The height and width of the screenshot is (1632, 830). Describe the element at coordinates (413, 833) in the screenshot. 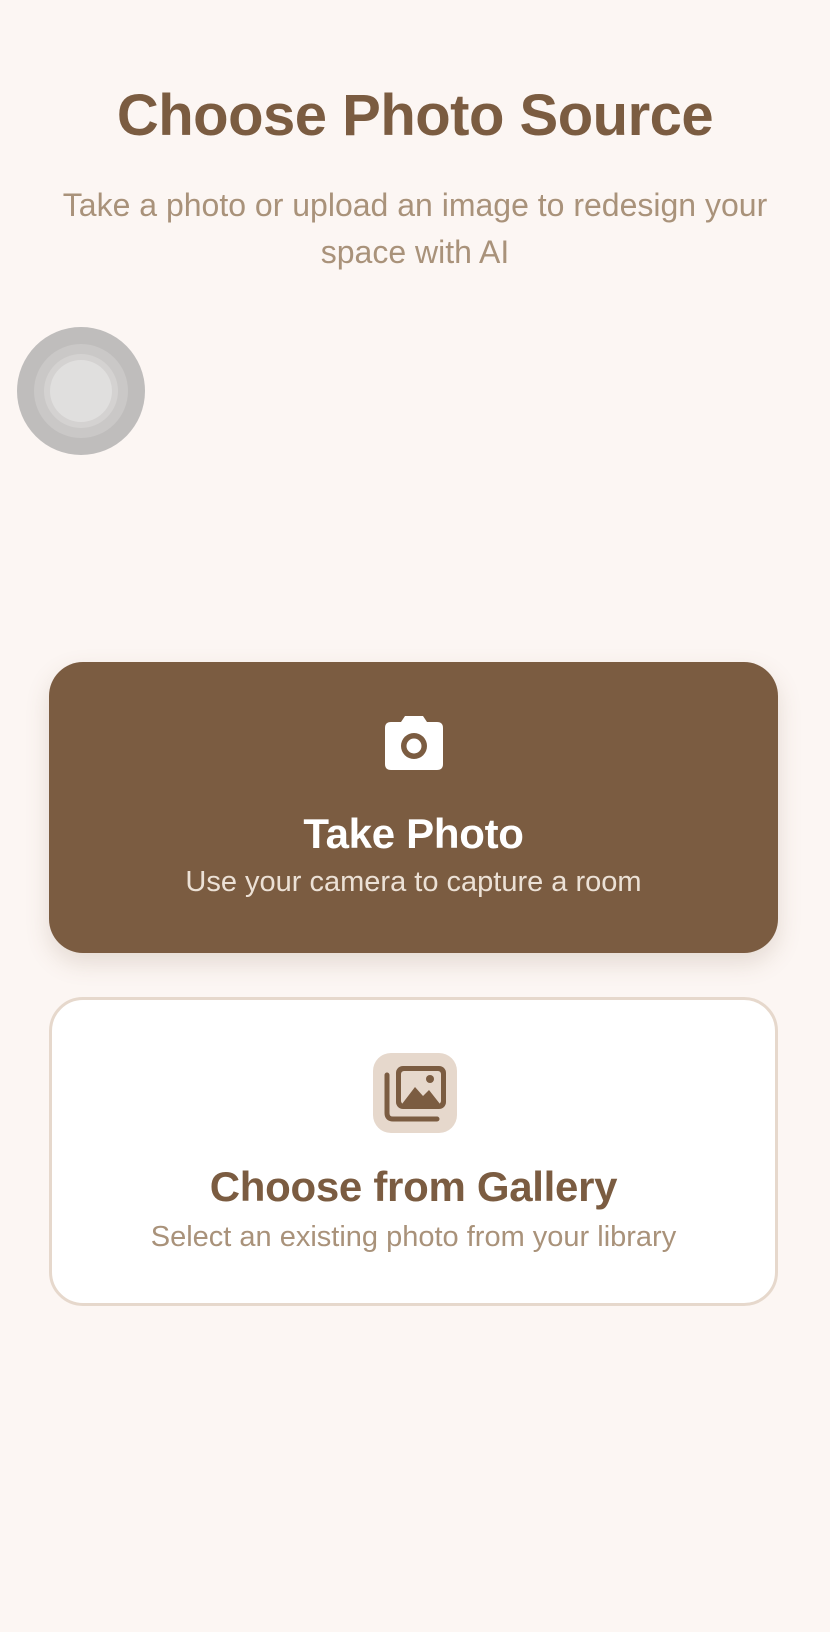

I see `take-photo-title: Take Photo` at that location.